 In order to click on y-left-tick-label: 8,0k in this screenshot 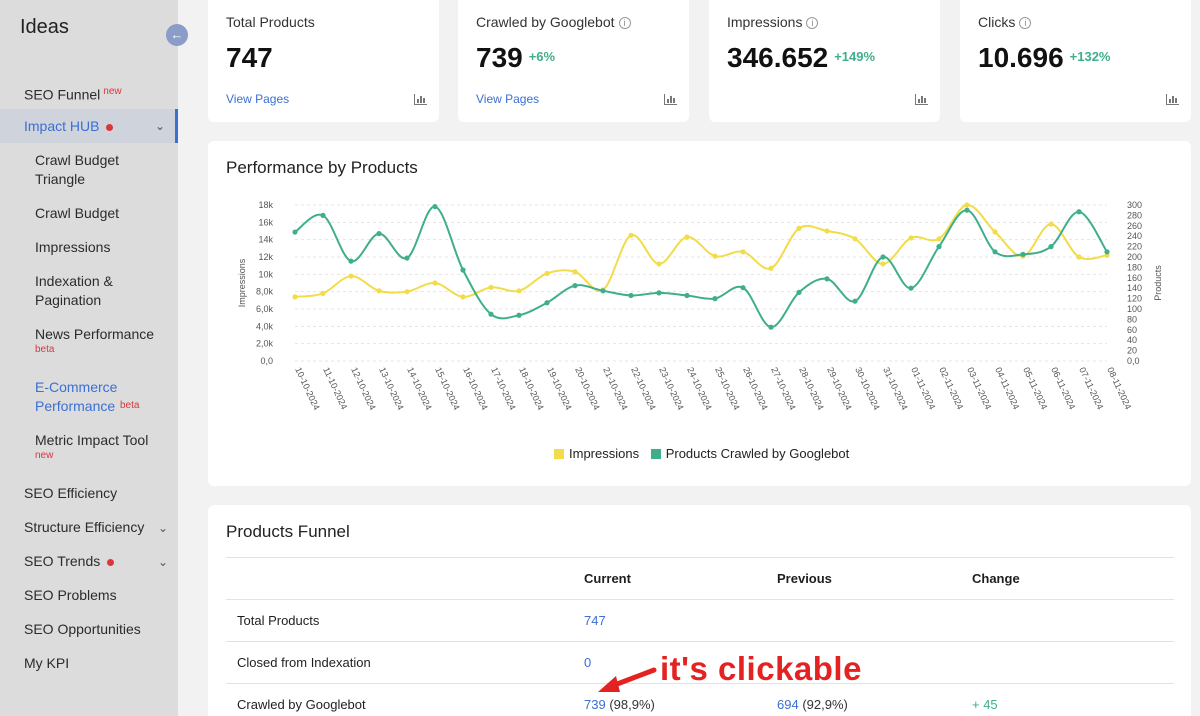, I will do `click(265, 292)`.